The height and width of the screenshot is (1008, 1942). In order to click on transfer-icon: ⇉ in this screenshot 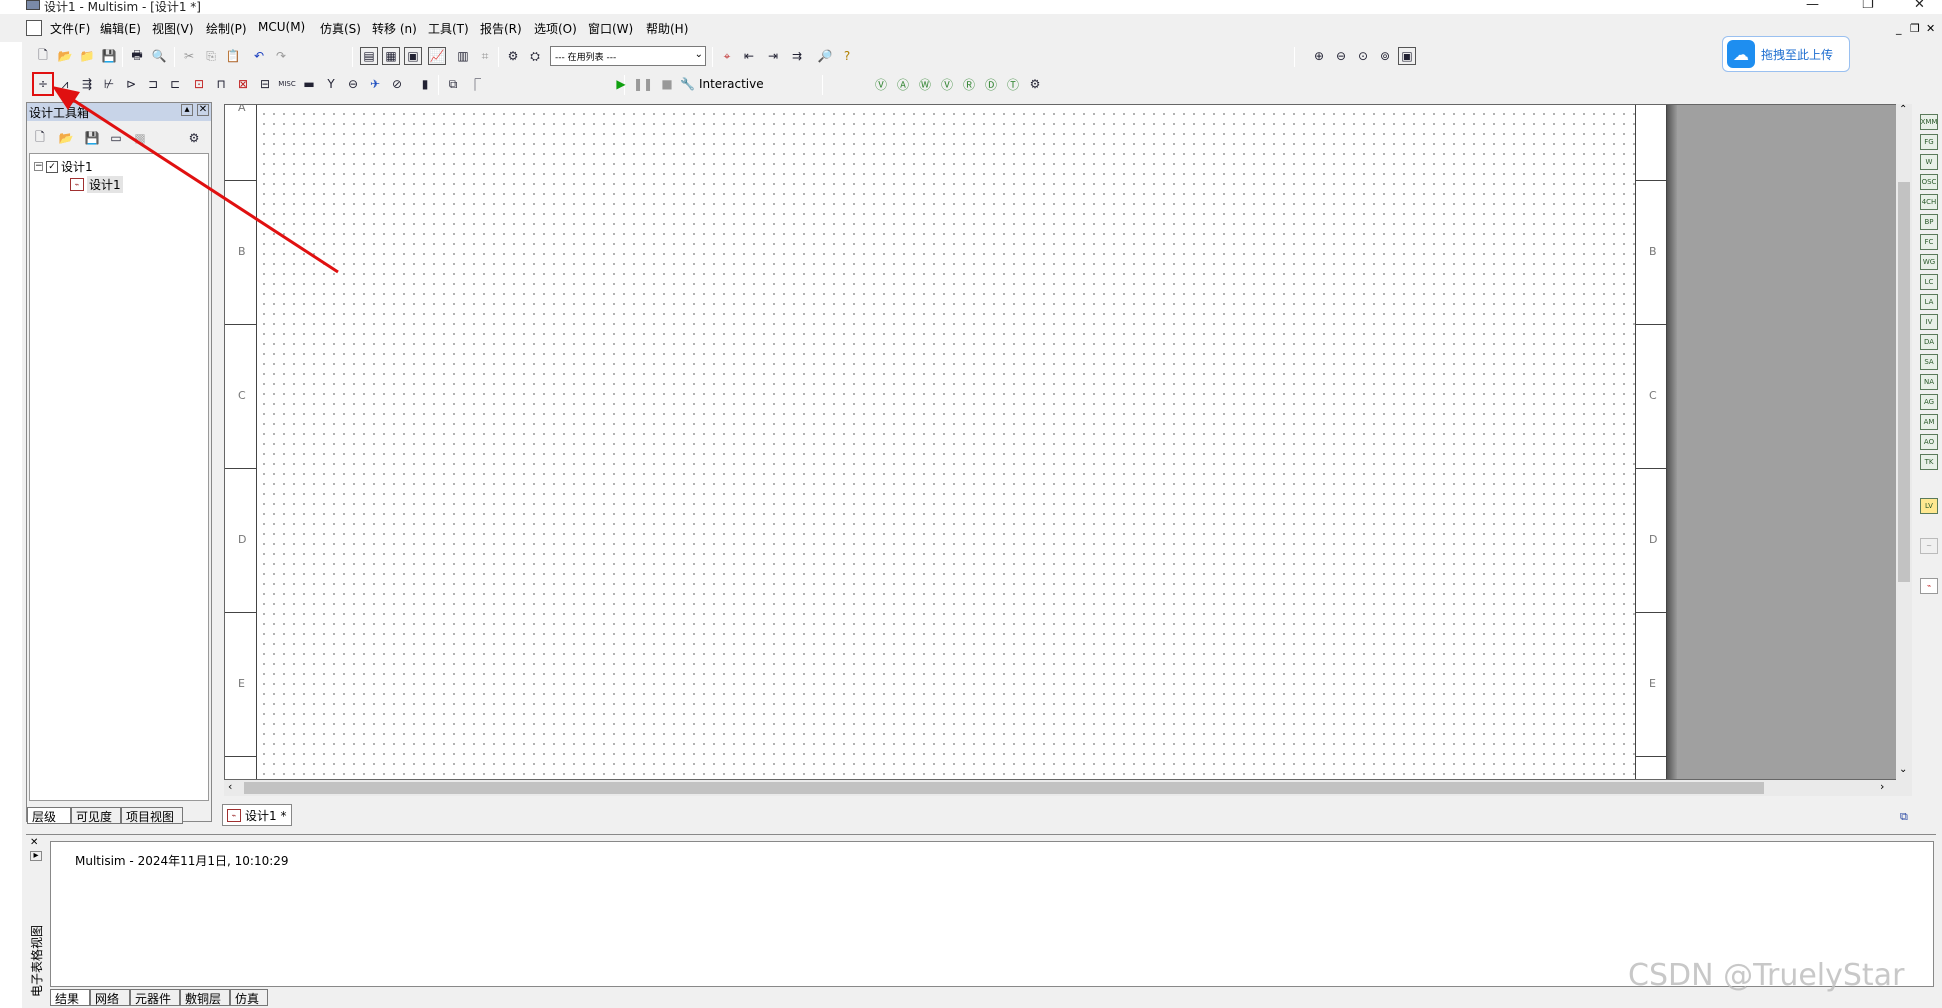, I will do `click(797, 56)`.